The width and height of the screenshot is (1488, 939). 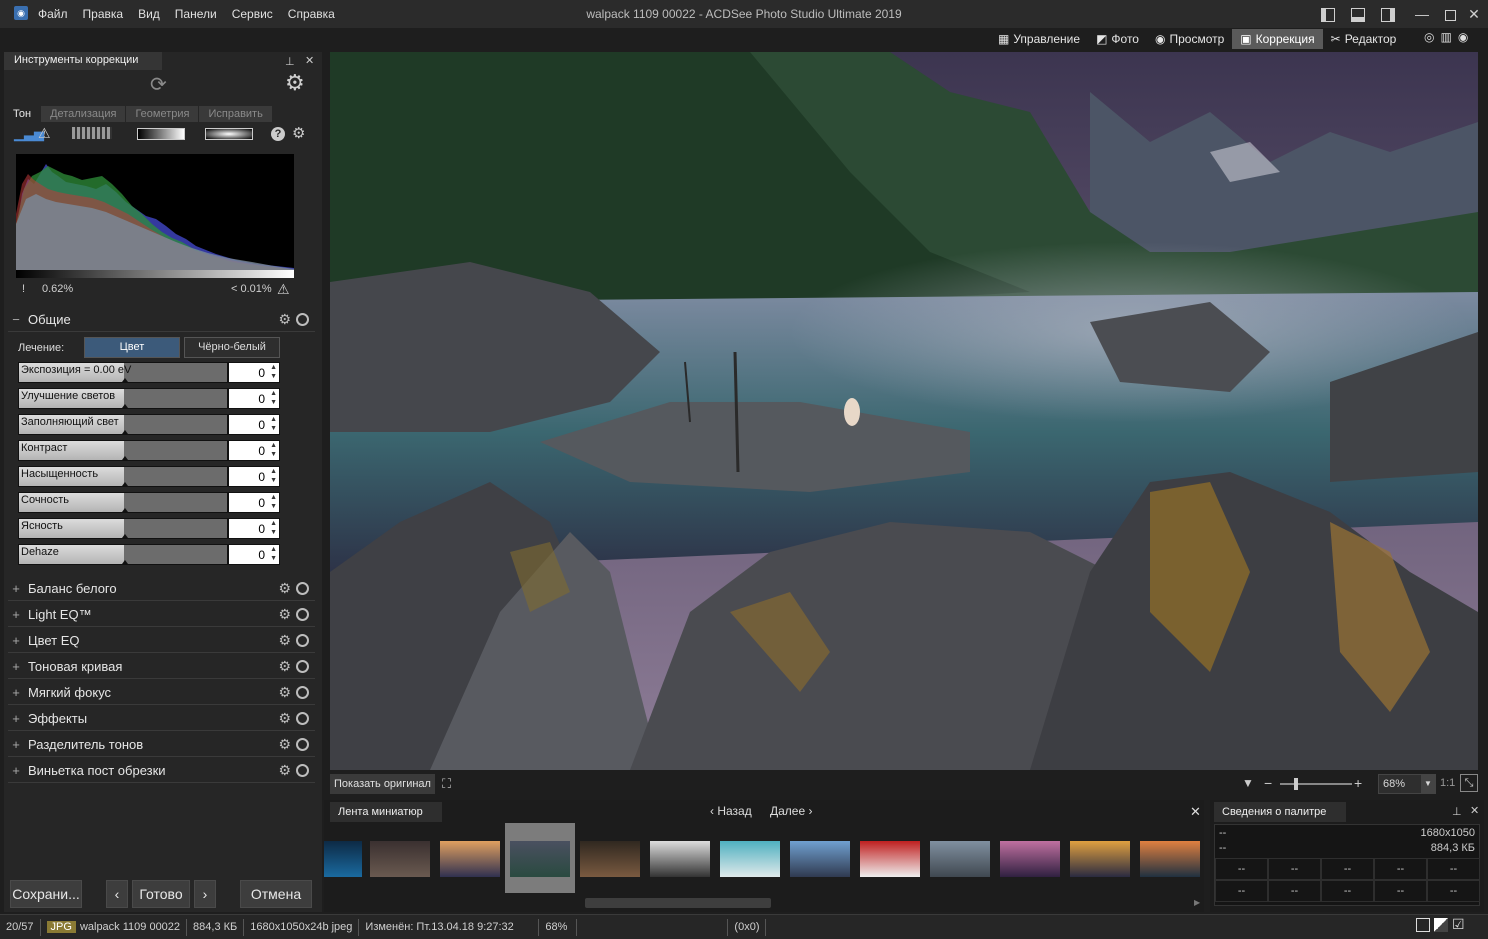 What do you see at coordinates (123, 502) in the screenshot?
I see `slider-5: Сочность` at bounding box center [123, 502].